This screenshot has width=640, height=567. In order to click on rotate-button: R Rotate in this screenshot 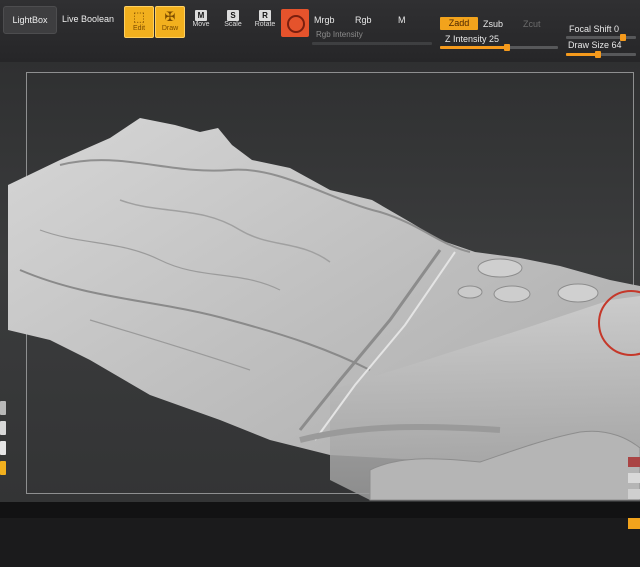, I will do `click(265, 25)`.